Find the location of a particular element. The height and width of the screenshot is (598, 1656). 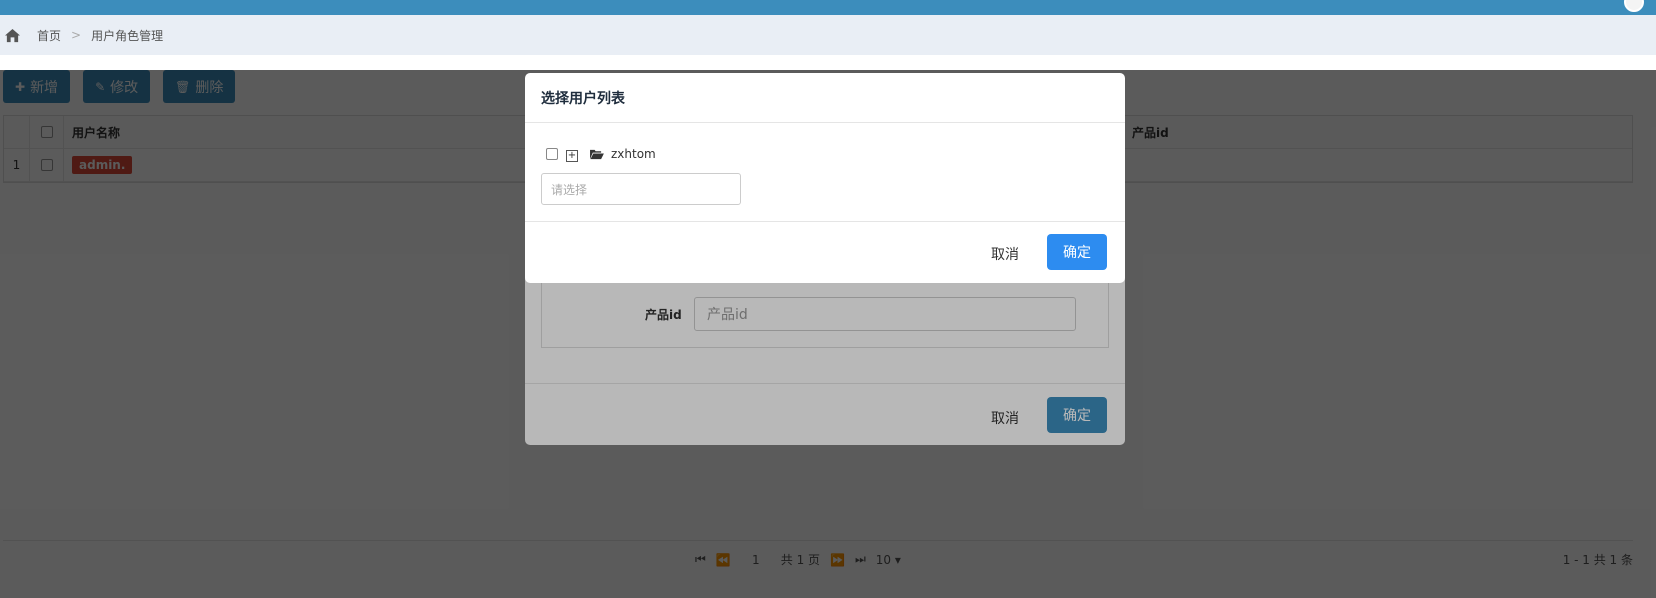

tree-node-checkbox is located at coordinates (552, 154).